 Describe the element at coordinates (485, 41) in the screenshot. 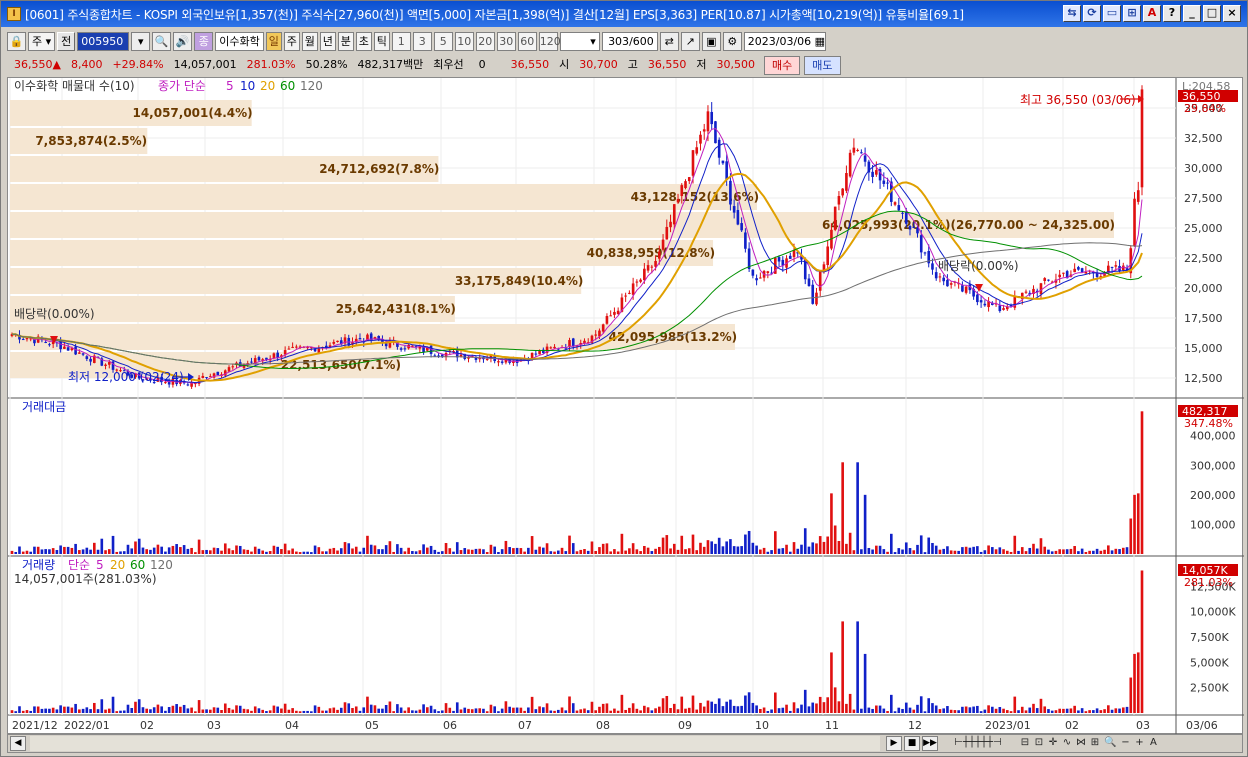

I see `interval-20-button: 20` at that location.